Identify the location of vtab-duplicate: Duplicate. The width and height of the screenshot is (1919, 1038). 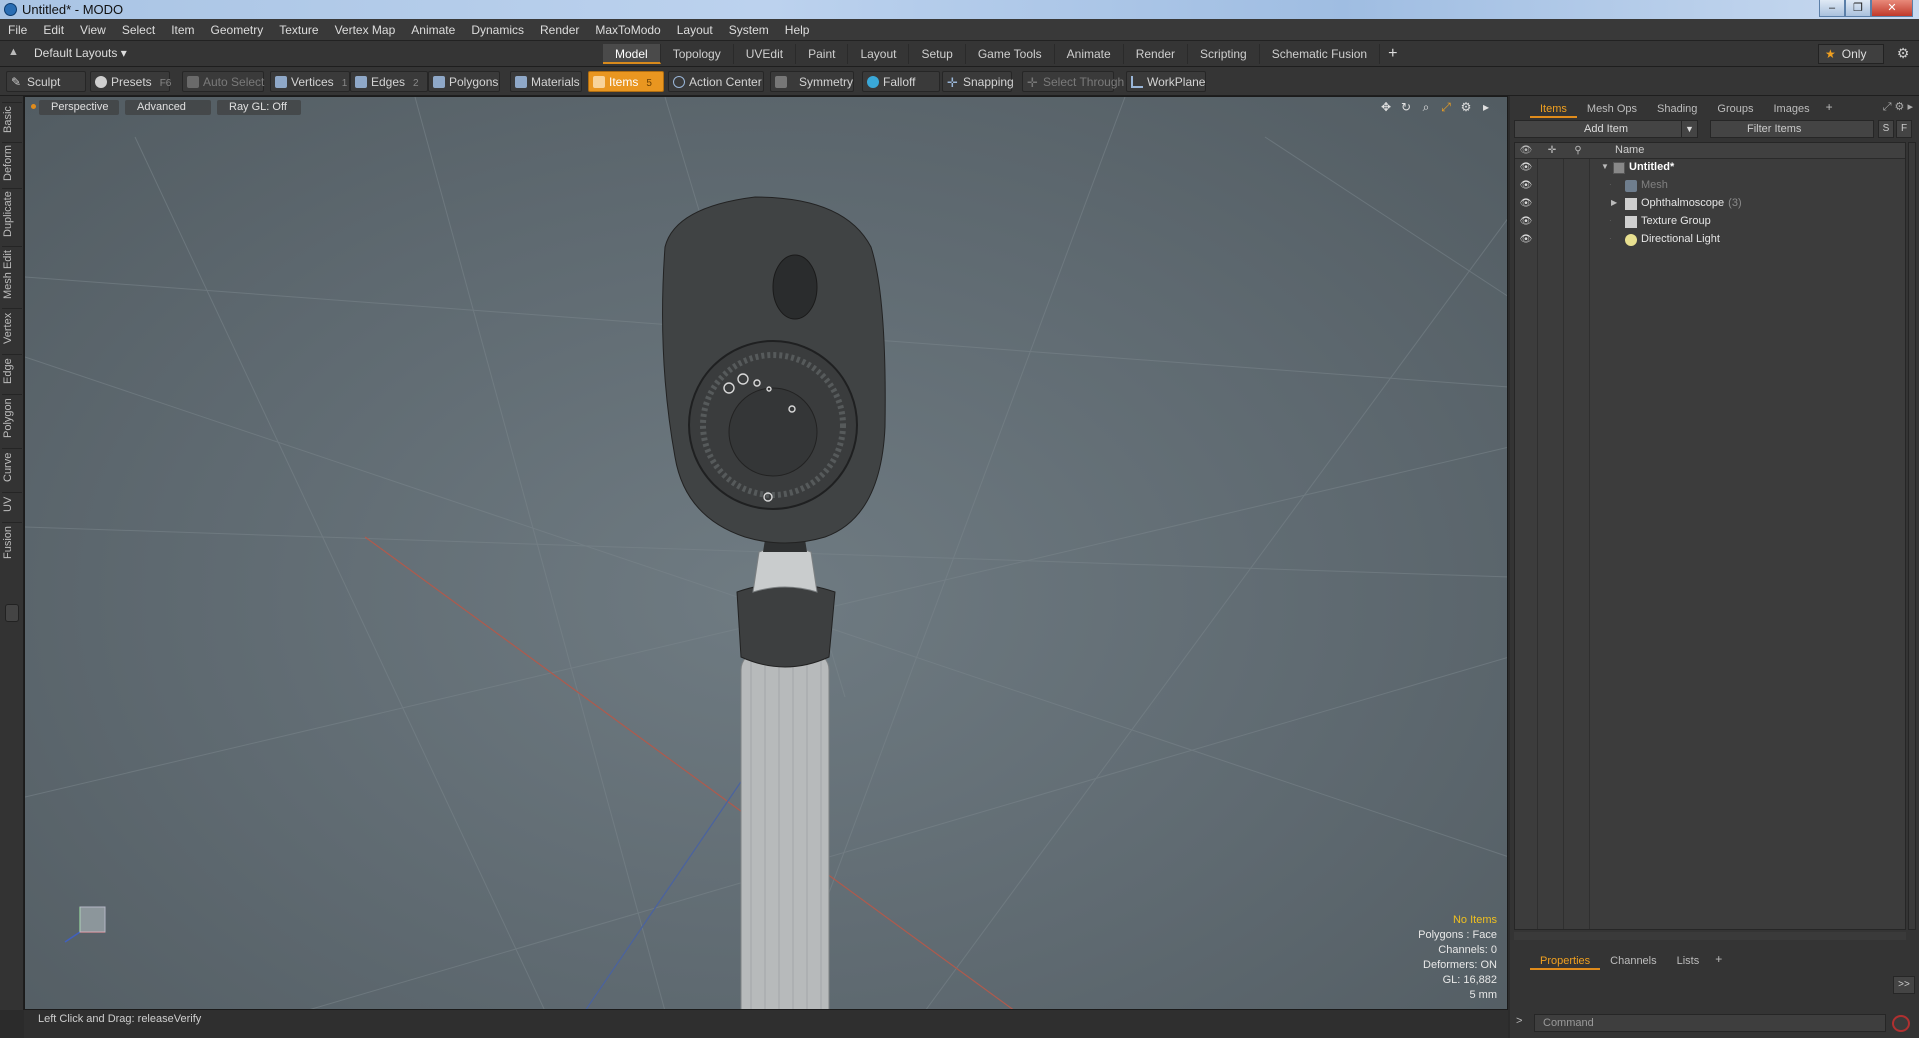
(12, 214).